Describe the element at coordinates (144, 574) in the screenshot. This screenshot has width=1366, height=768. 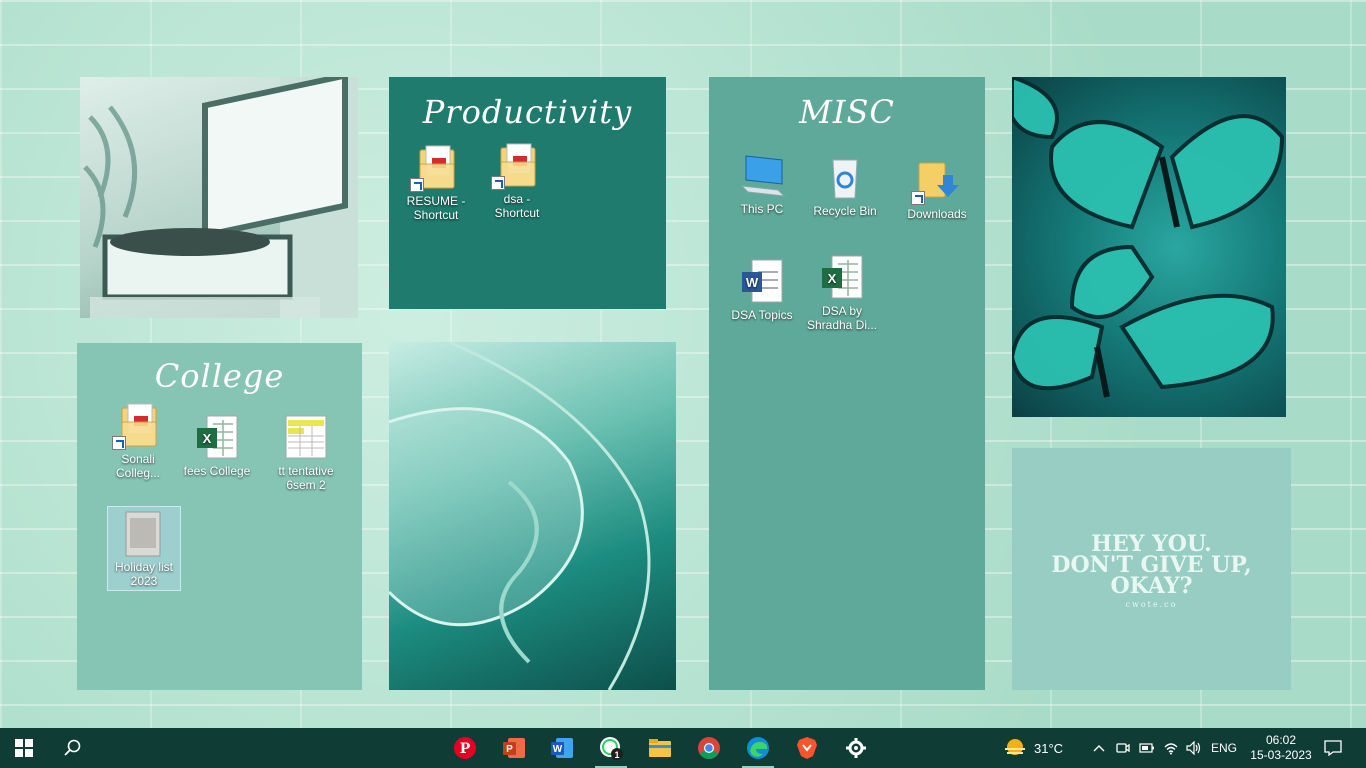
I see `icon-label: Holiday list 2023` at that location.